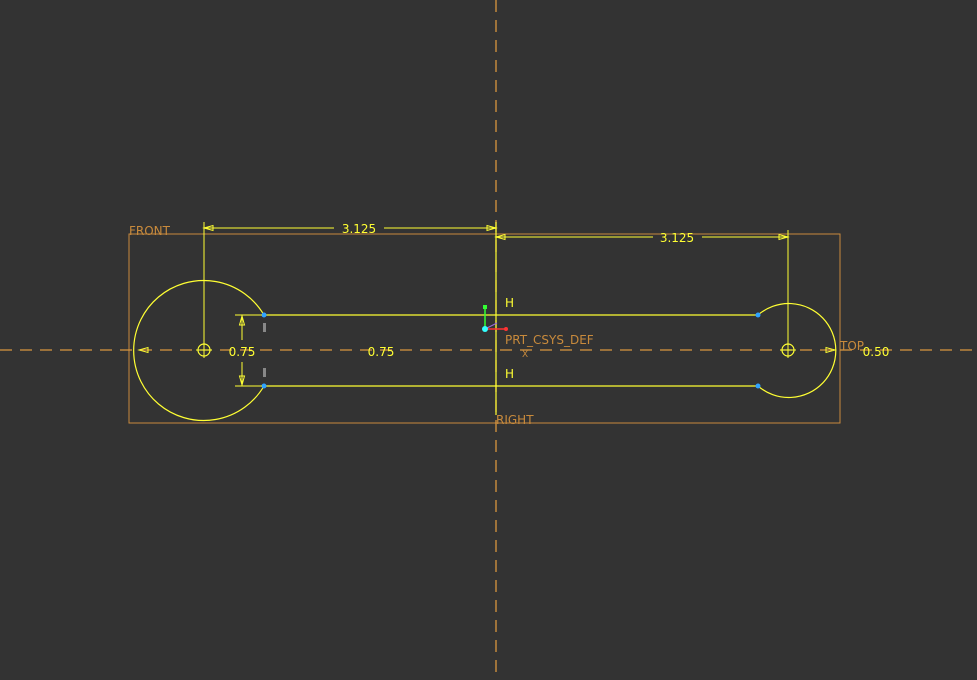 This screenshot has width=977, height=680. Describe the element at coordinates (509, 374) in the screenshot. I see `constraint-horizontal-lower: H` at that location.